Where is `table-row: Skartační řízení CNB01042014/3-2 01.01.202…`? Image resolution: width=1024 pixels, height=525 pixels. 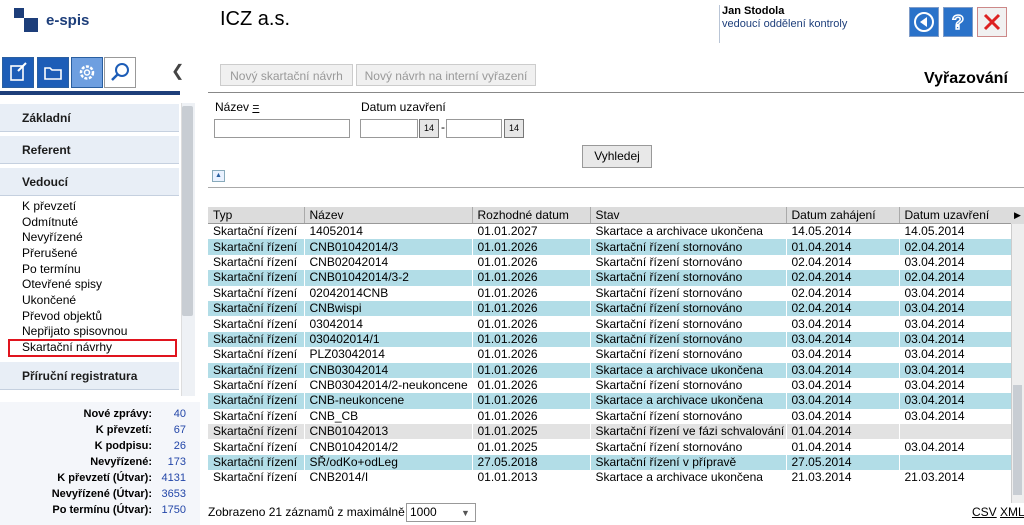
table-row: Skartační řízení CNB01042014/3-2 01.01.202… is located at coordinates (610, 278).